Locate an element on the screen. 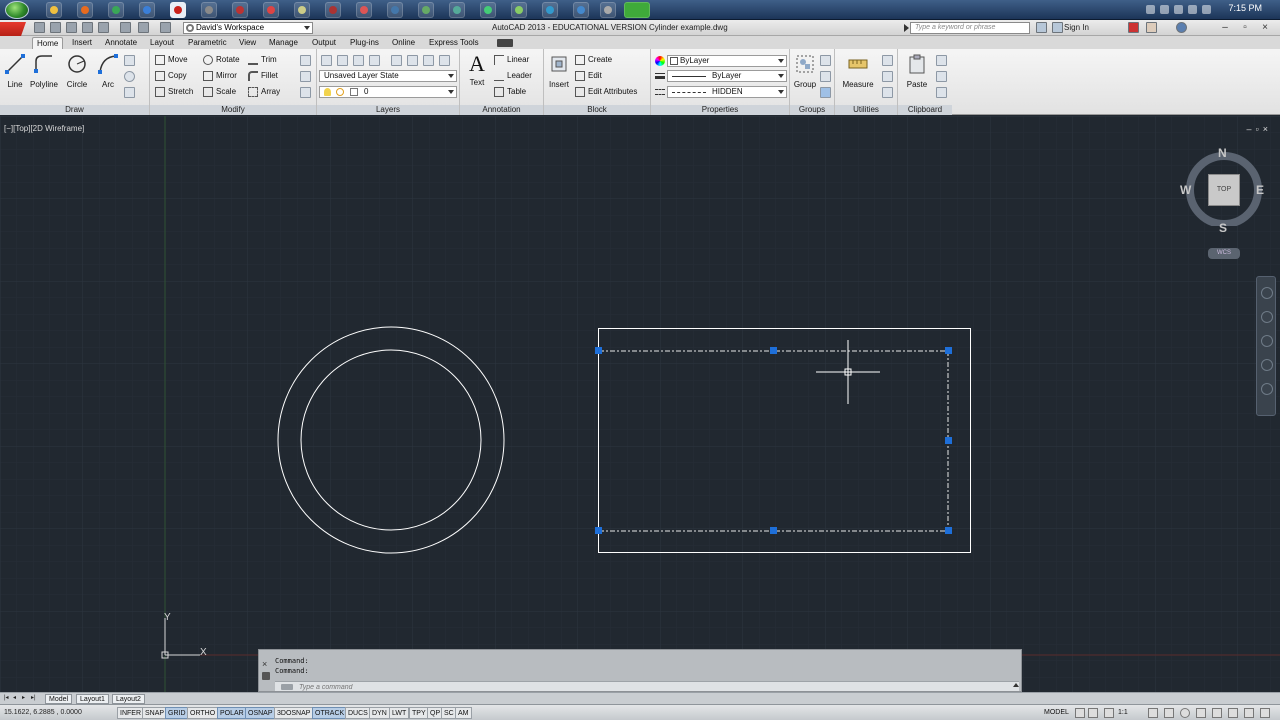  wcs-menu: WCS is located at coordinates (1224, 253).